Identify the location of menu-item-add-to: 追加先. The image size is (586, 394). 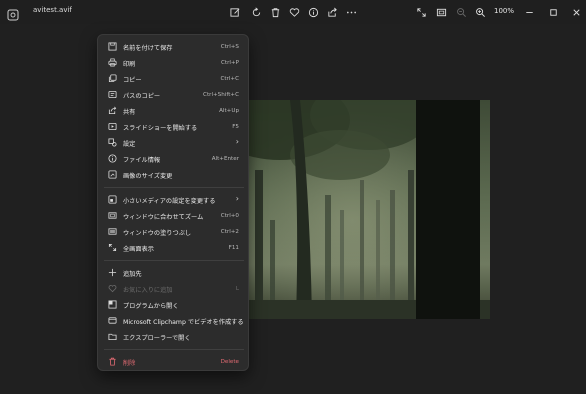
(174, 272).